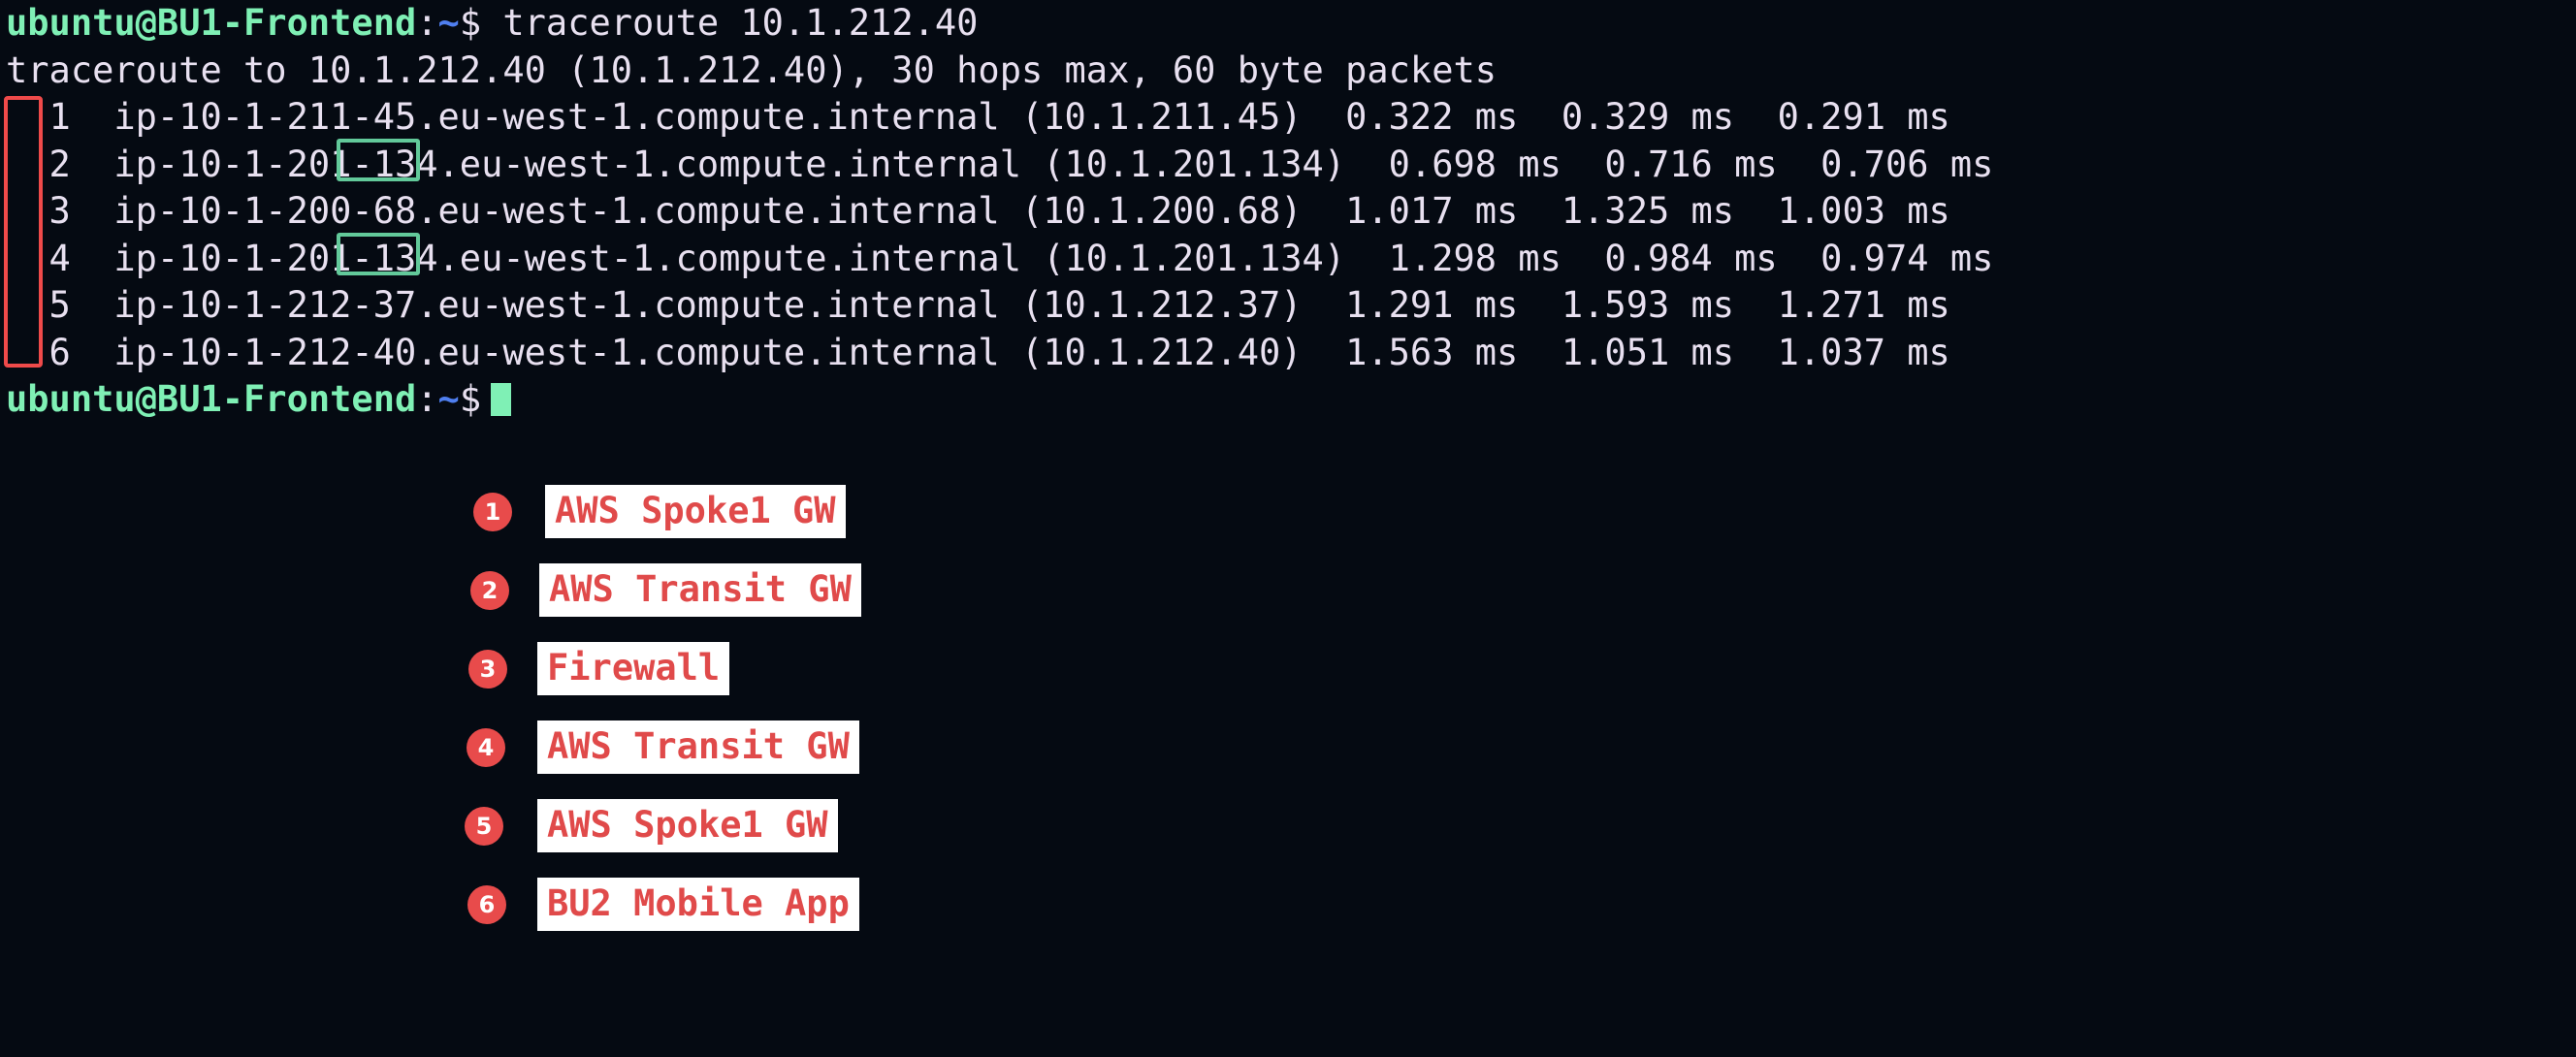 The height and width of the screenshot is (1057, 2576). I want to click on legend-label-2: AWS Transit GW, so click(700, 590).